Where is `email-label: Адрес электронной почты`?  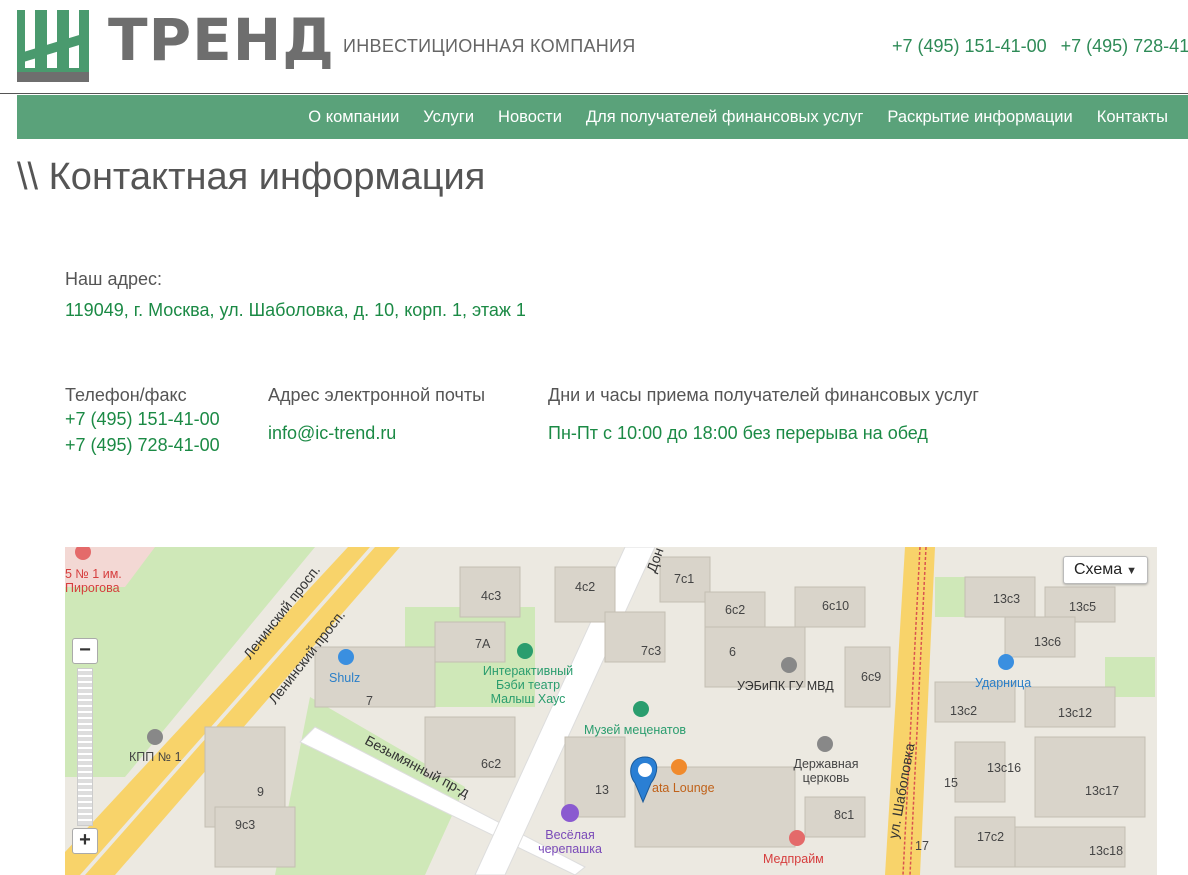
email-label: Адрес электронной почты is located at coordinates (377, 395).